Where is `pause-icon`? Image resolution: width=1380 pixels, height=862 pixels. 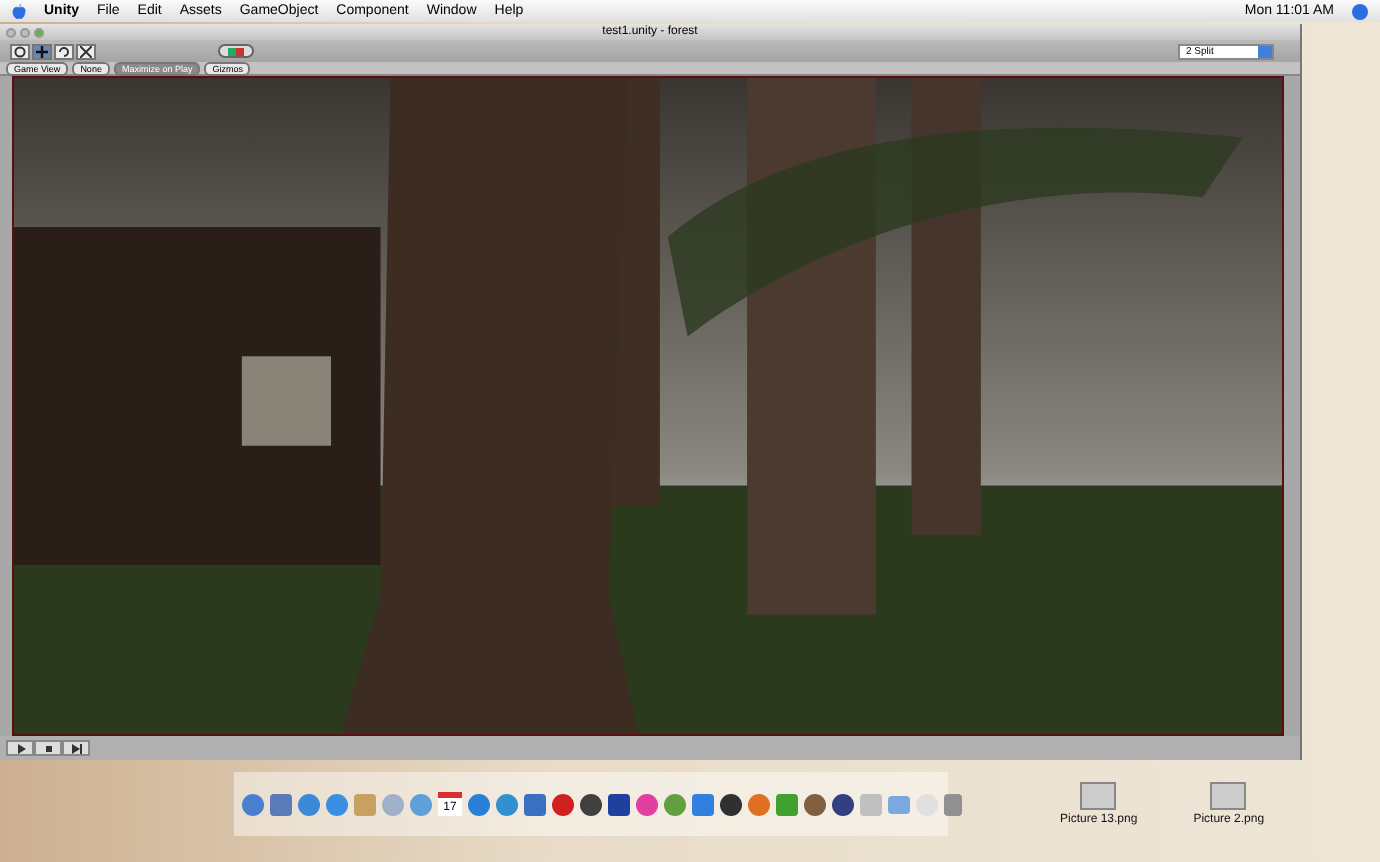 pause-icon is located at coordinates (48, 748).